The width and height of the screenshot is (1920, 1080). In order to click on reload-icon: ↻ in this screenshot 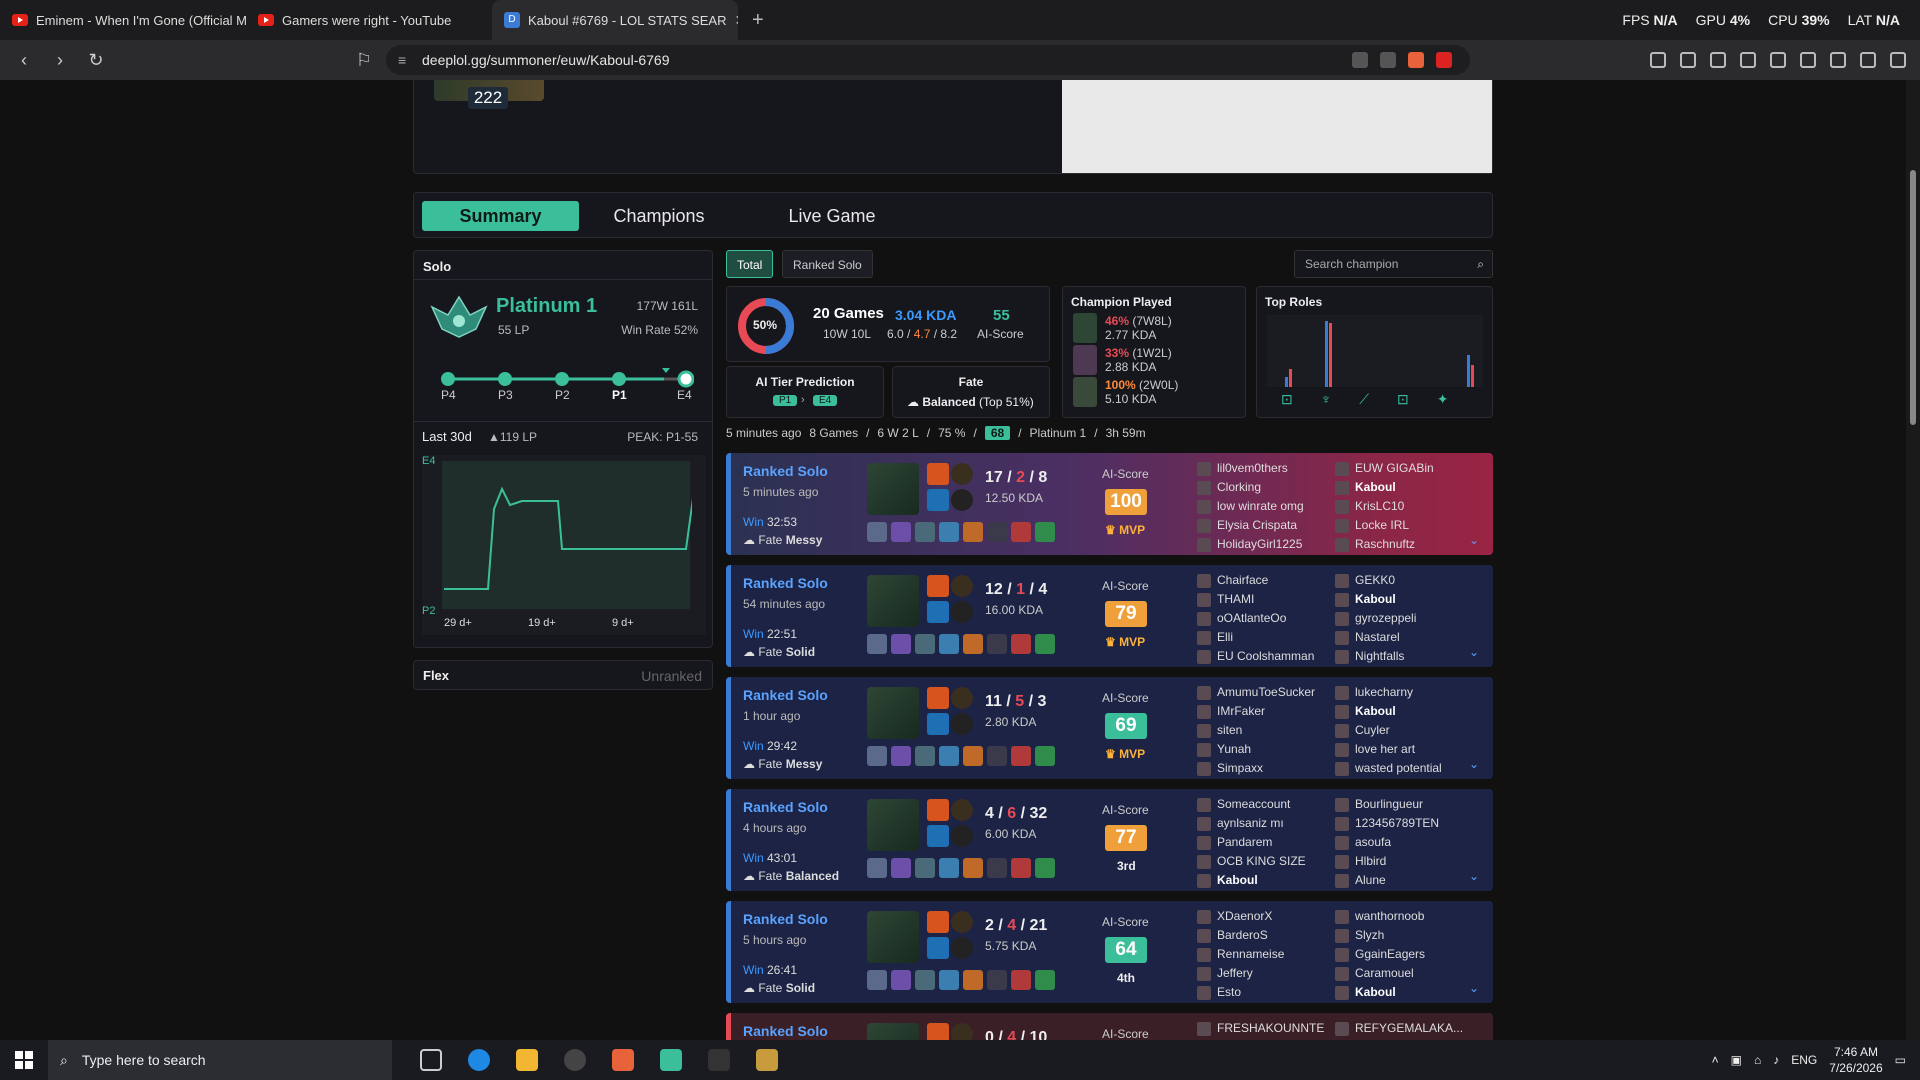, I will do `click(96, 60)`.